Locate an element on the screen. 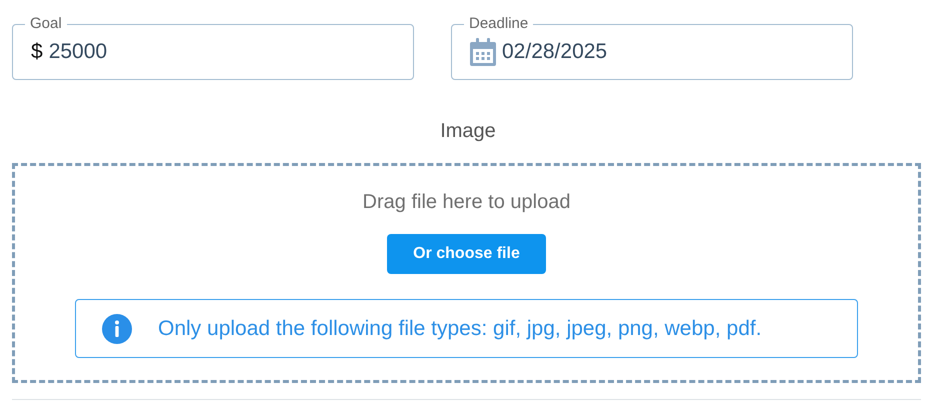  amount-field: Goal $ 25000 is located at coordinates (213, 47).